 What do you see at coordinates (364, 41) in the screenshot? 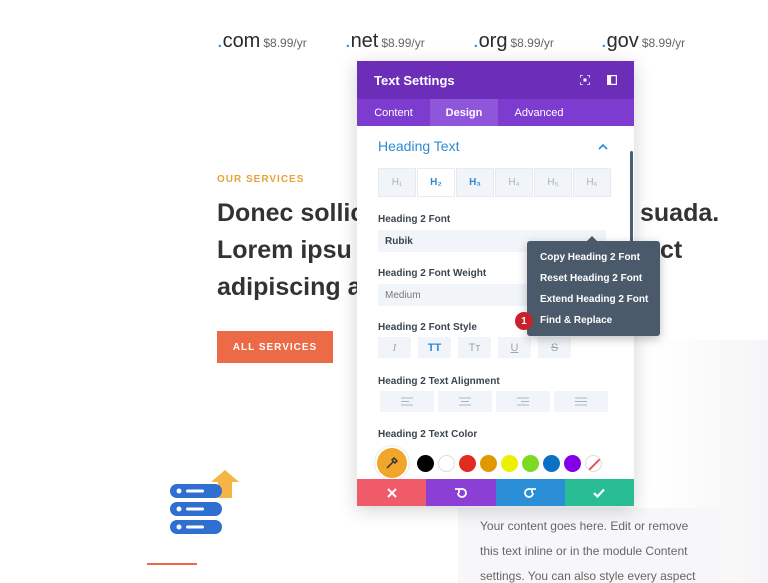
I see `domain-tld: net` at bounding box center [364, 41].